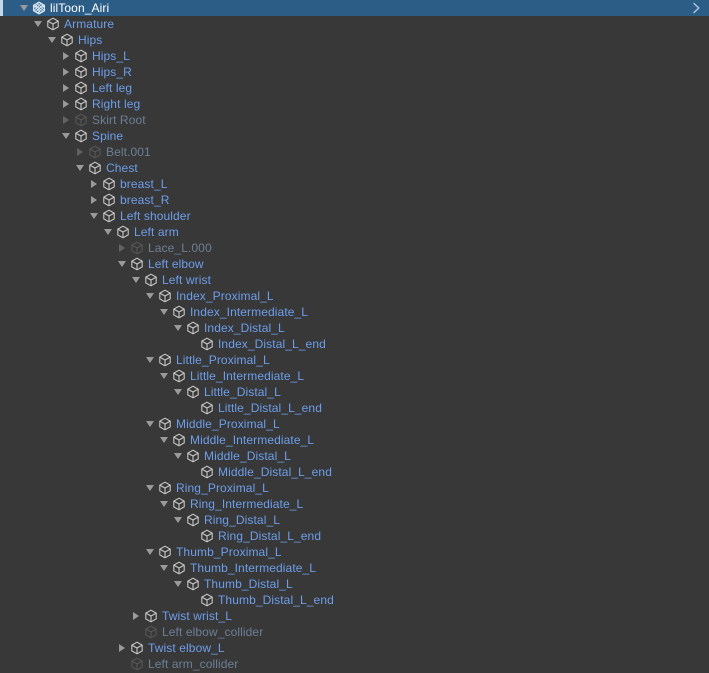 The height and width of the screenshot is (673, 709). What do you see at coordinates (354, 520) in the screenshot?
I see `tree-row: Ring_Distal_L` at bounding box center [354, 520].